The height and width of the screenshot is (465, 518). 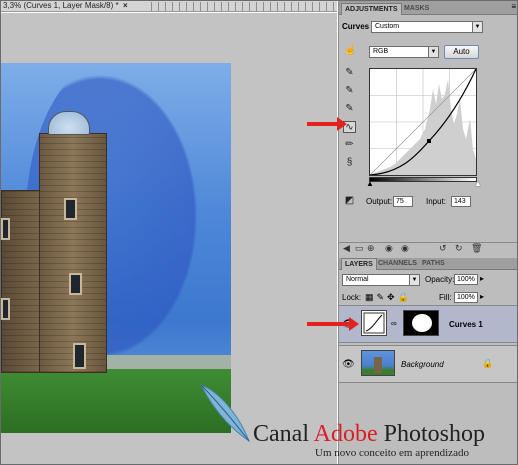 I want to click on brand-tagline: Um novo conceito em aprendizado, so click(x=392, y=453).